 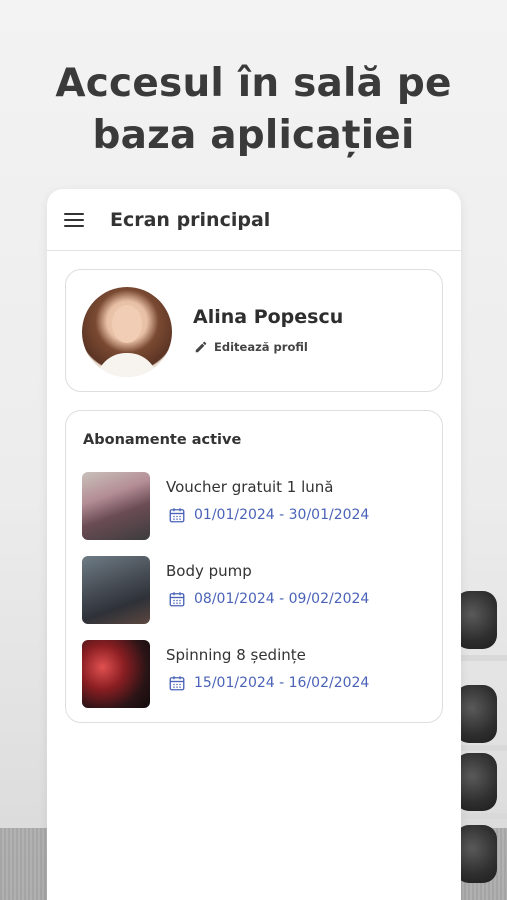 I want to click on hamburger-menu-icon, so click(x=74, y=219).